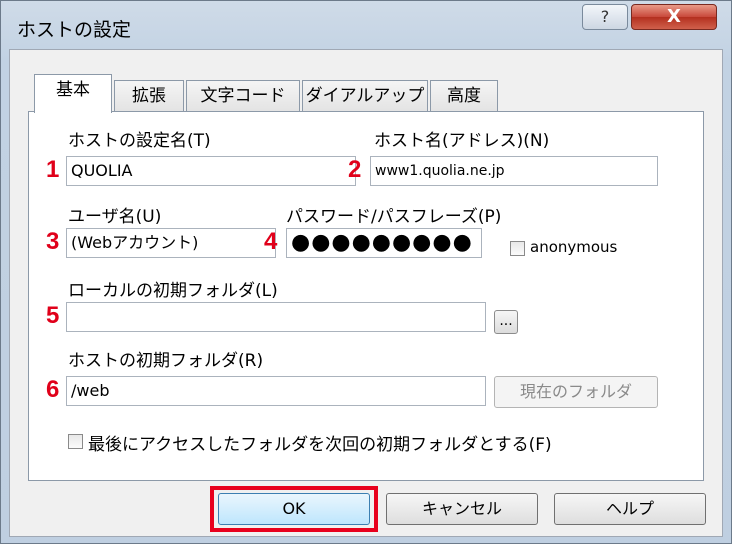 The image size is (732, 544). Describe the element at coordinates (355, 169) in the screenshot. I see `annotation-2: 2` at that location.